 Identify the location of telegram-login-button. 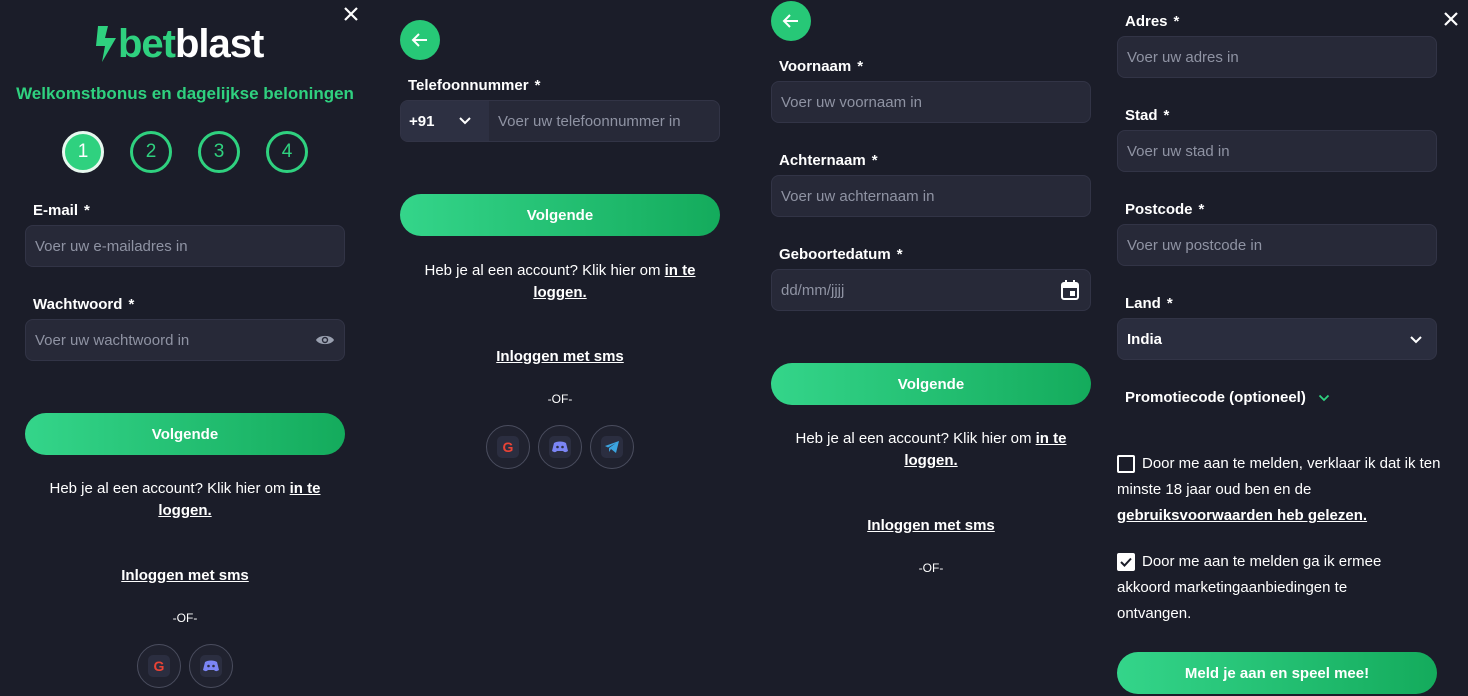
(612, 447).